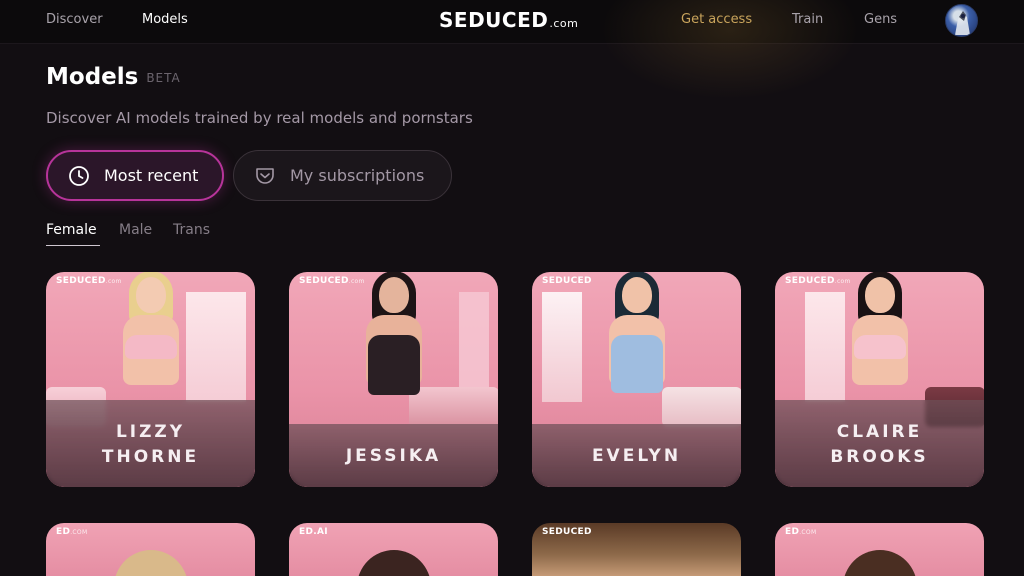  What do you see at coordinates (961, 20) in the screenshot?
I see `user-avatar` at bounding box center [961, 20].